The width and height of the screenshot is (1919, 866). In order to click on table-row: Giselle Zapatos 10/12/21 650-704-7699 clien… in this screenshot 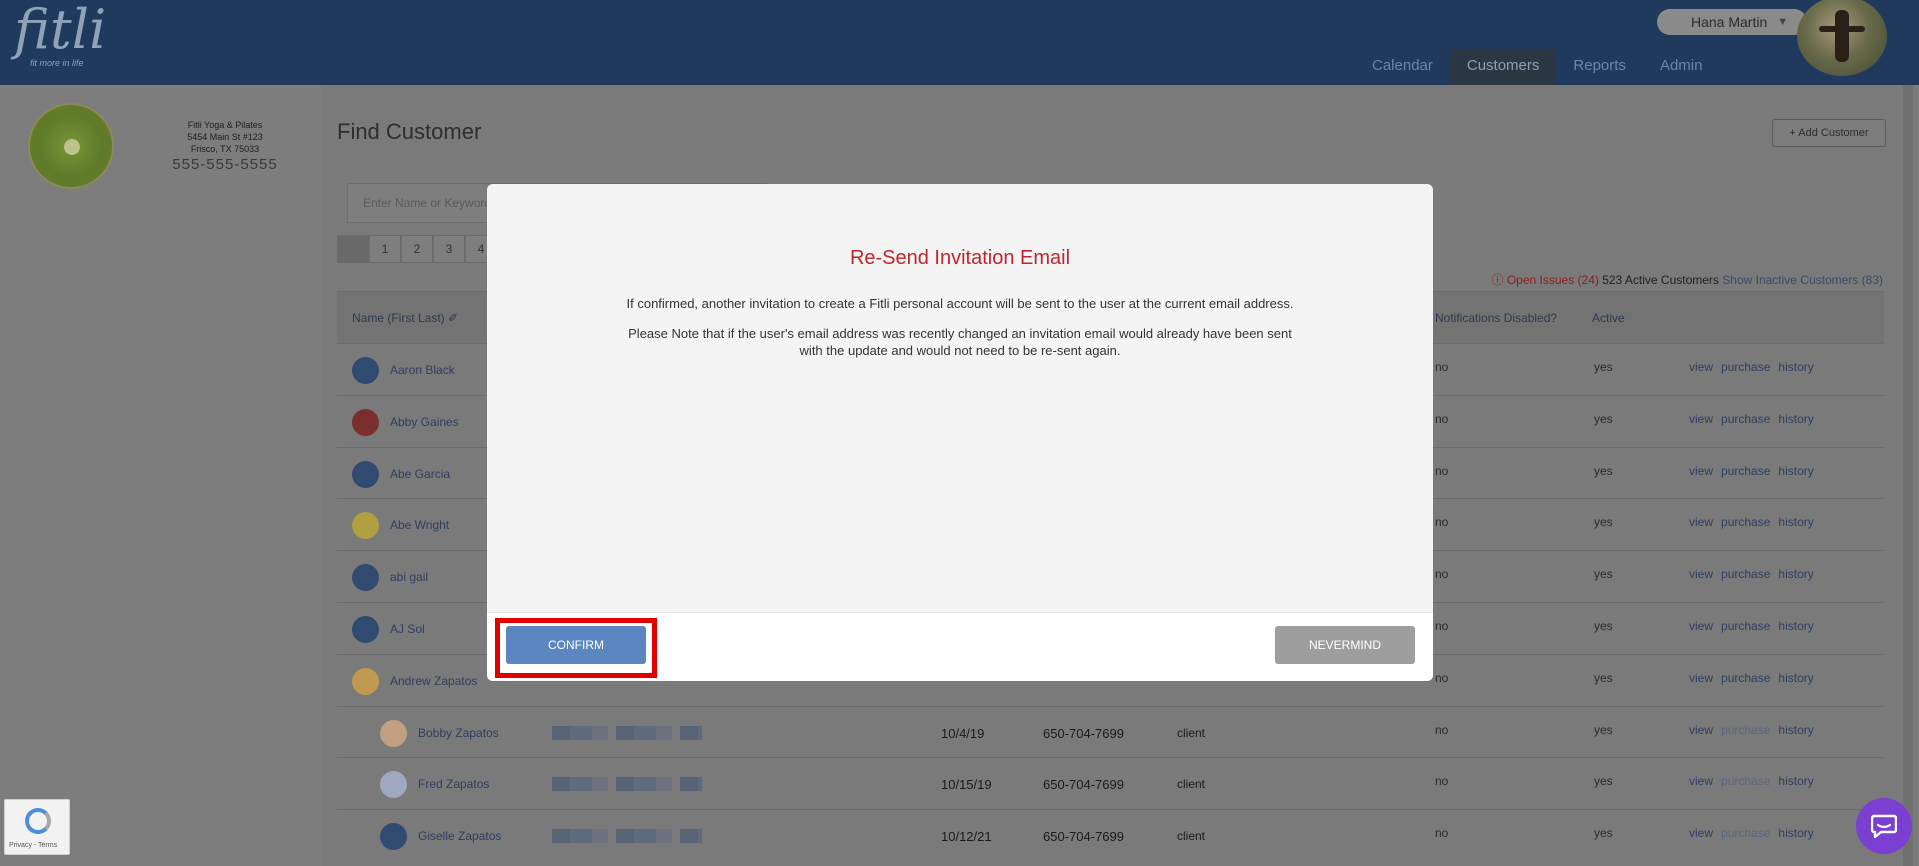, I will do `click(1110, 835)`.